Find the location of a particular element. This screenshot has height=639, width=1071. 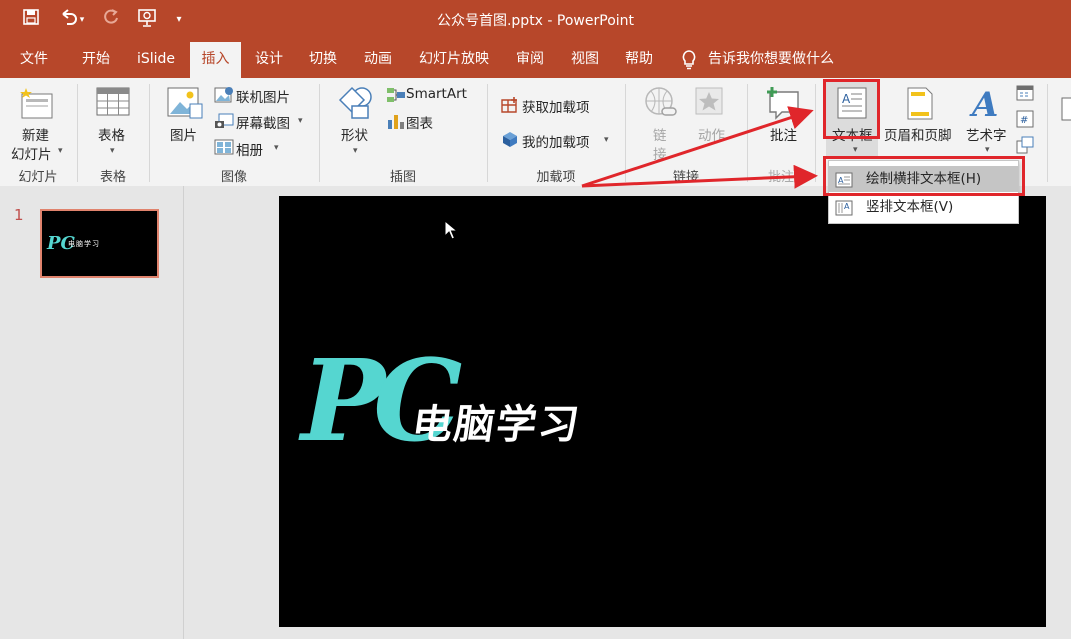

my-addins-icon is located at coordinates (510, 139).